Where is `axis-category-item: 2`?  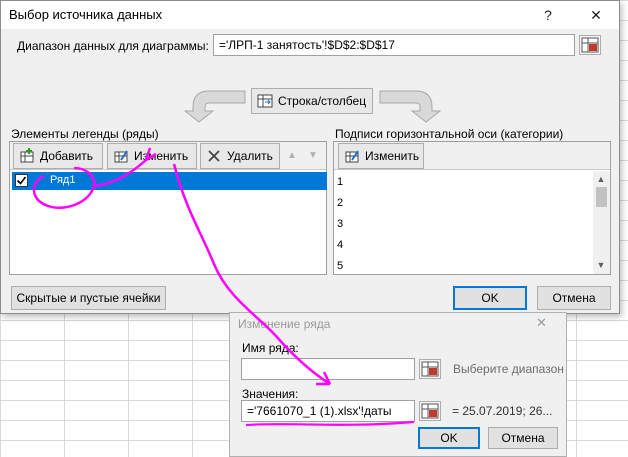 axis-category-item: 2 is located at coordinates (340, 203).